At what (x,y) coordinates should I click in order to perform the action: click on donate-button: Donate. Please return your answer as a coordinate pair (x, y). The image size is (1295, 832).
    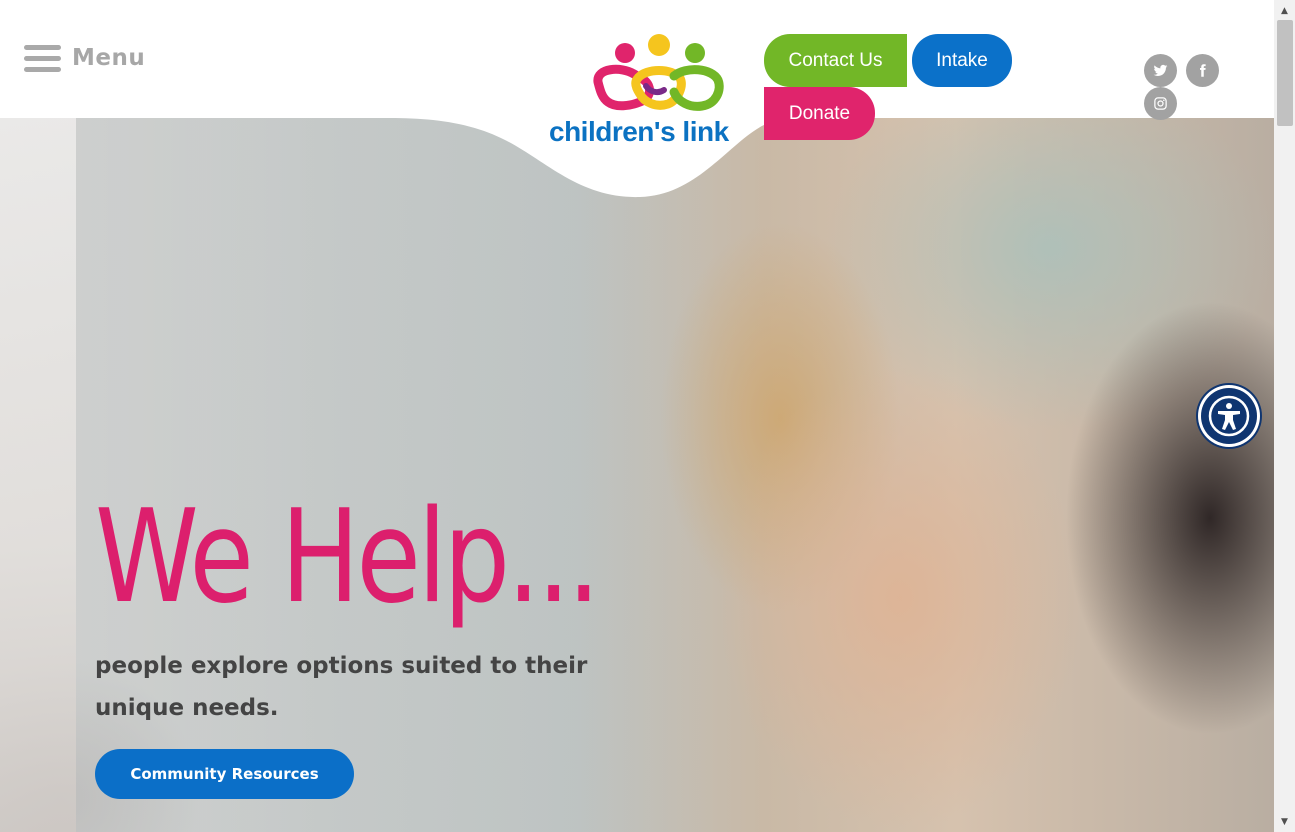
    Looking at the image, I should click on (819, 113).